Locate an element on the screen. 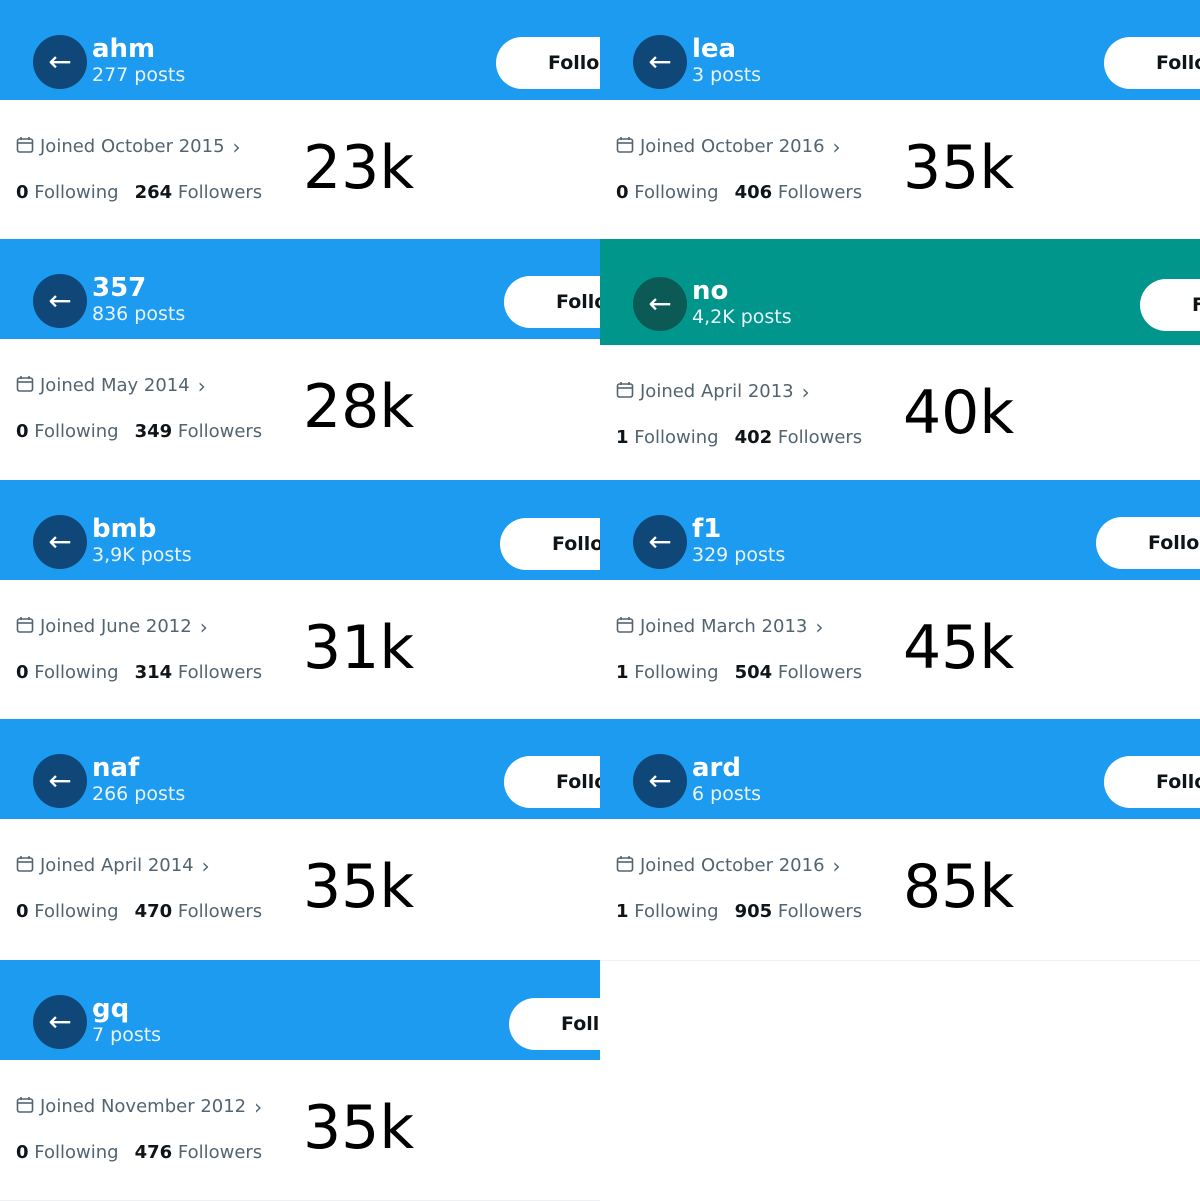 The image size is (1200, 1201). profile-header: ← lea 3 posts Follow is located at coordinates (900, 50).